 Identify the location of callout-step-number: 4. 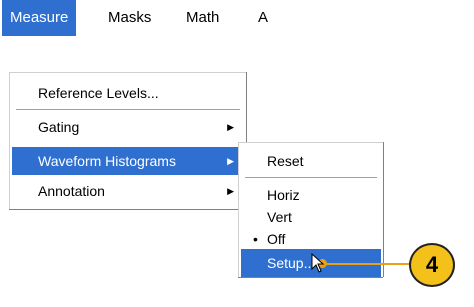
(432, 265).